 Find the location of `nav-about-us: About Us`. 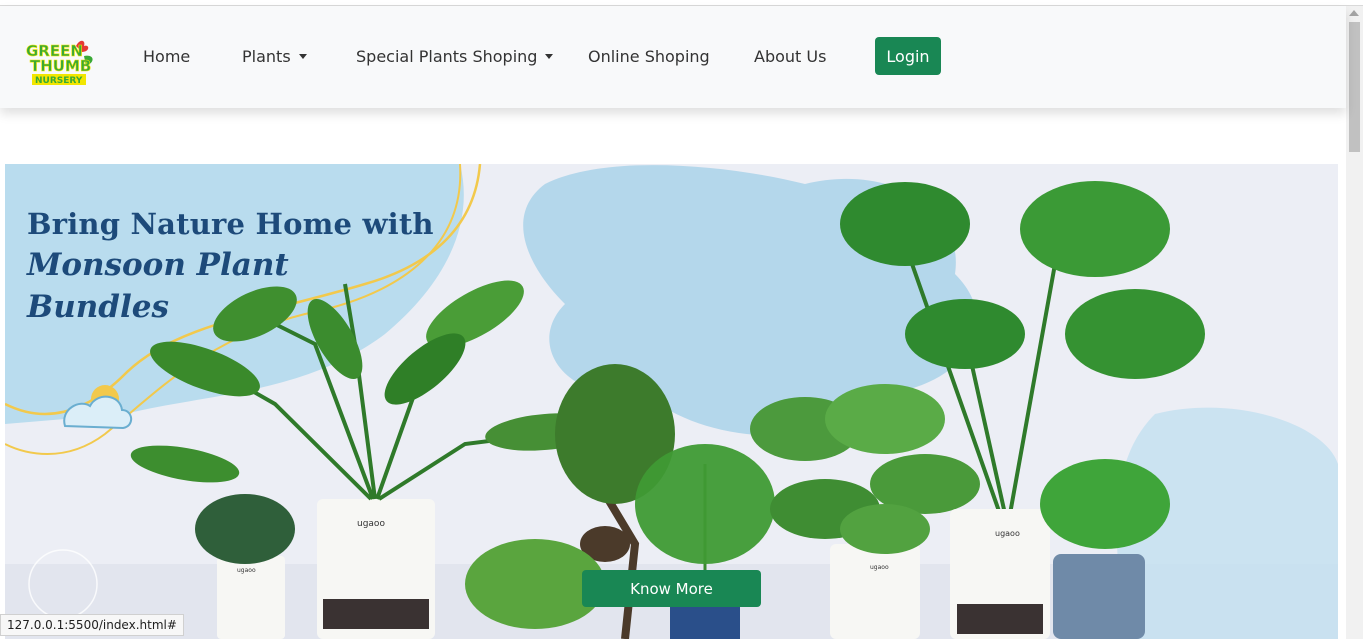

nav-about-us: About Us is located at coordinates (790, 57).